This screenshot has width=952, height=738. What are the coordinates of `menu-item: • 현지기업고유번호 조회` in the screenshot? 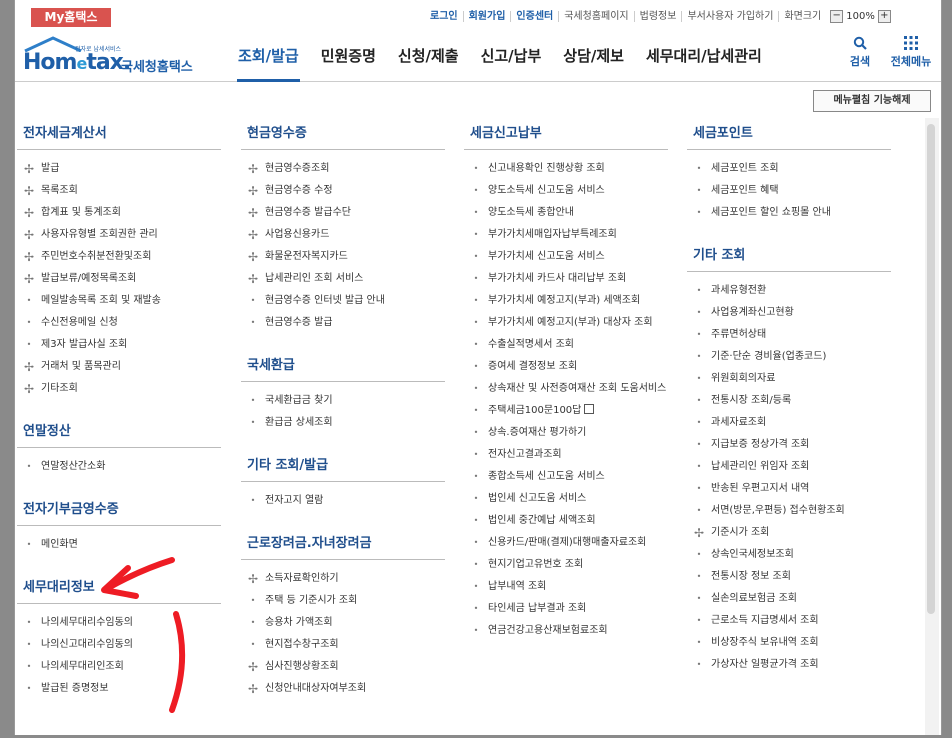 It's located at (566, 565).